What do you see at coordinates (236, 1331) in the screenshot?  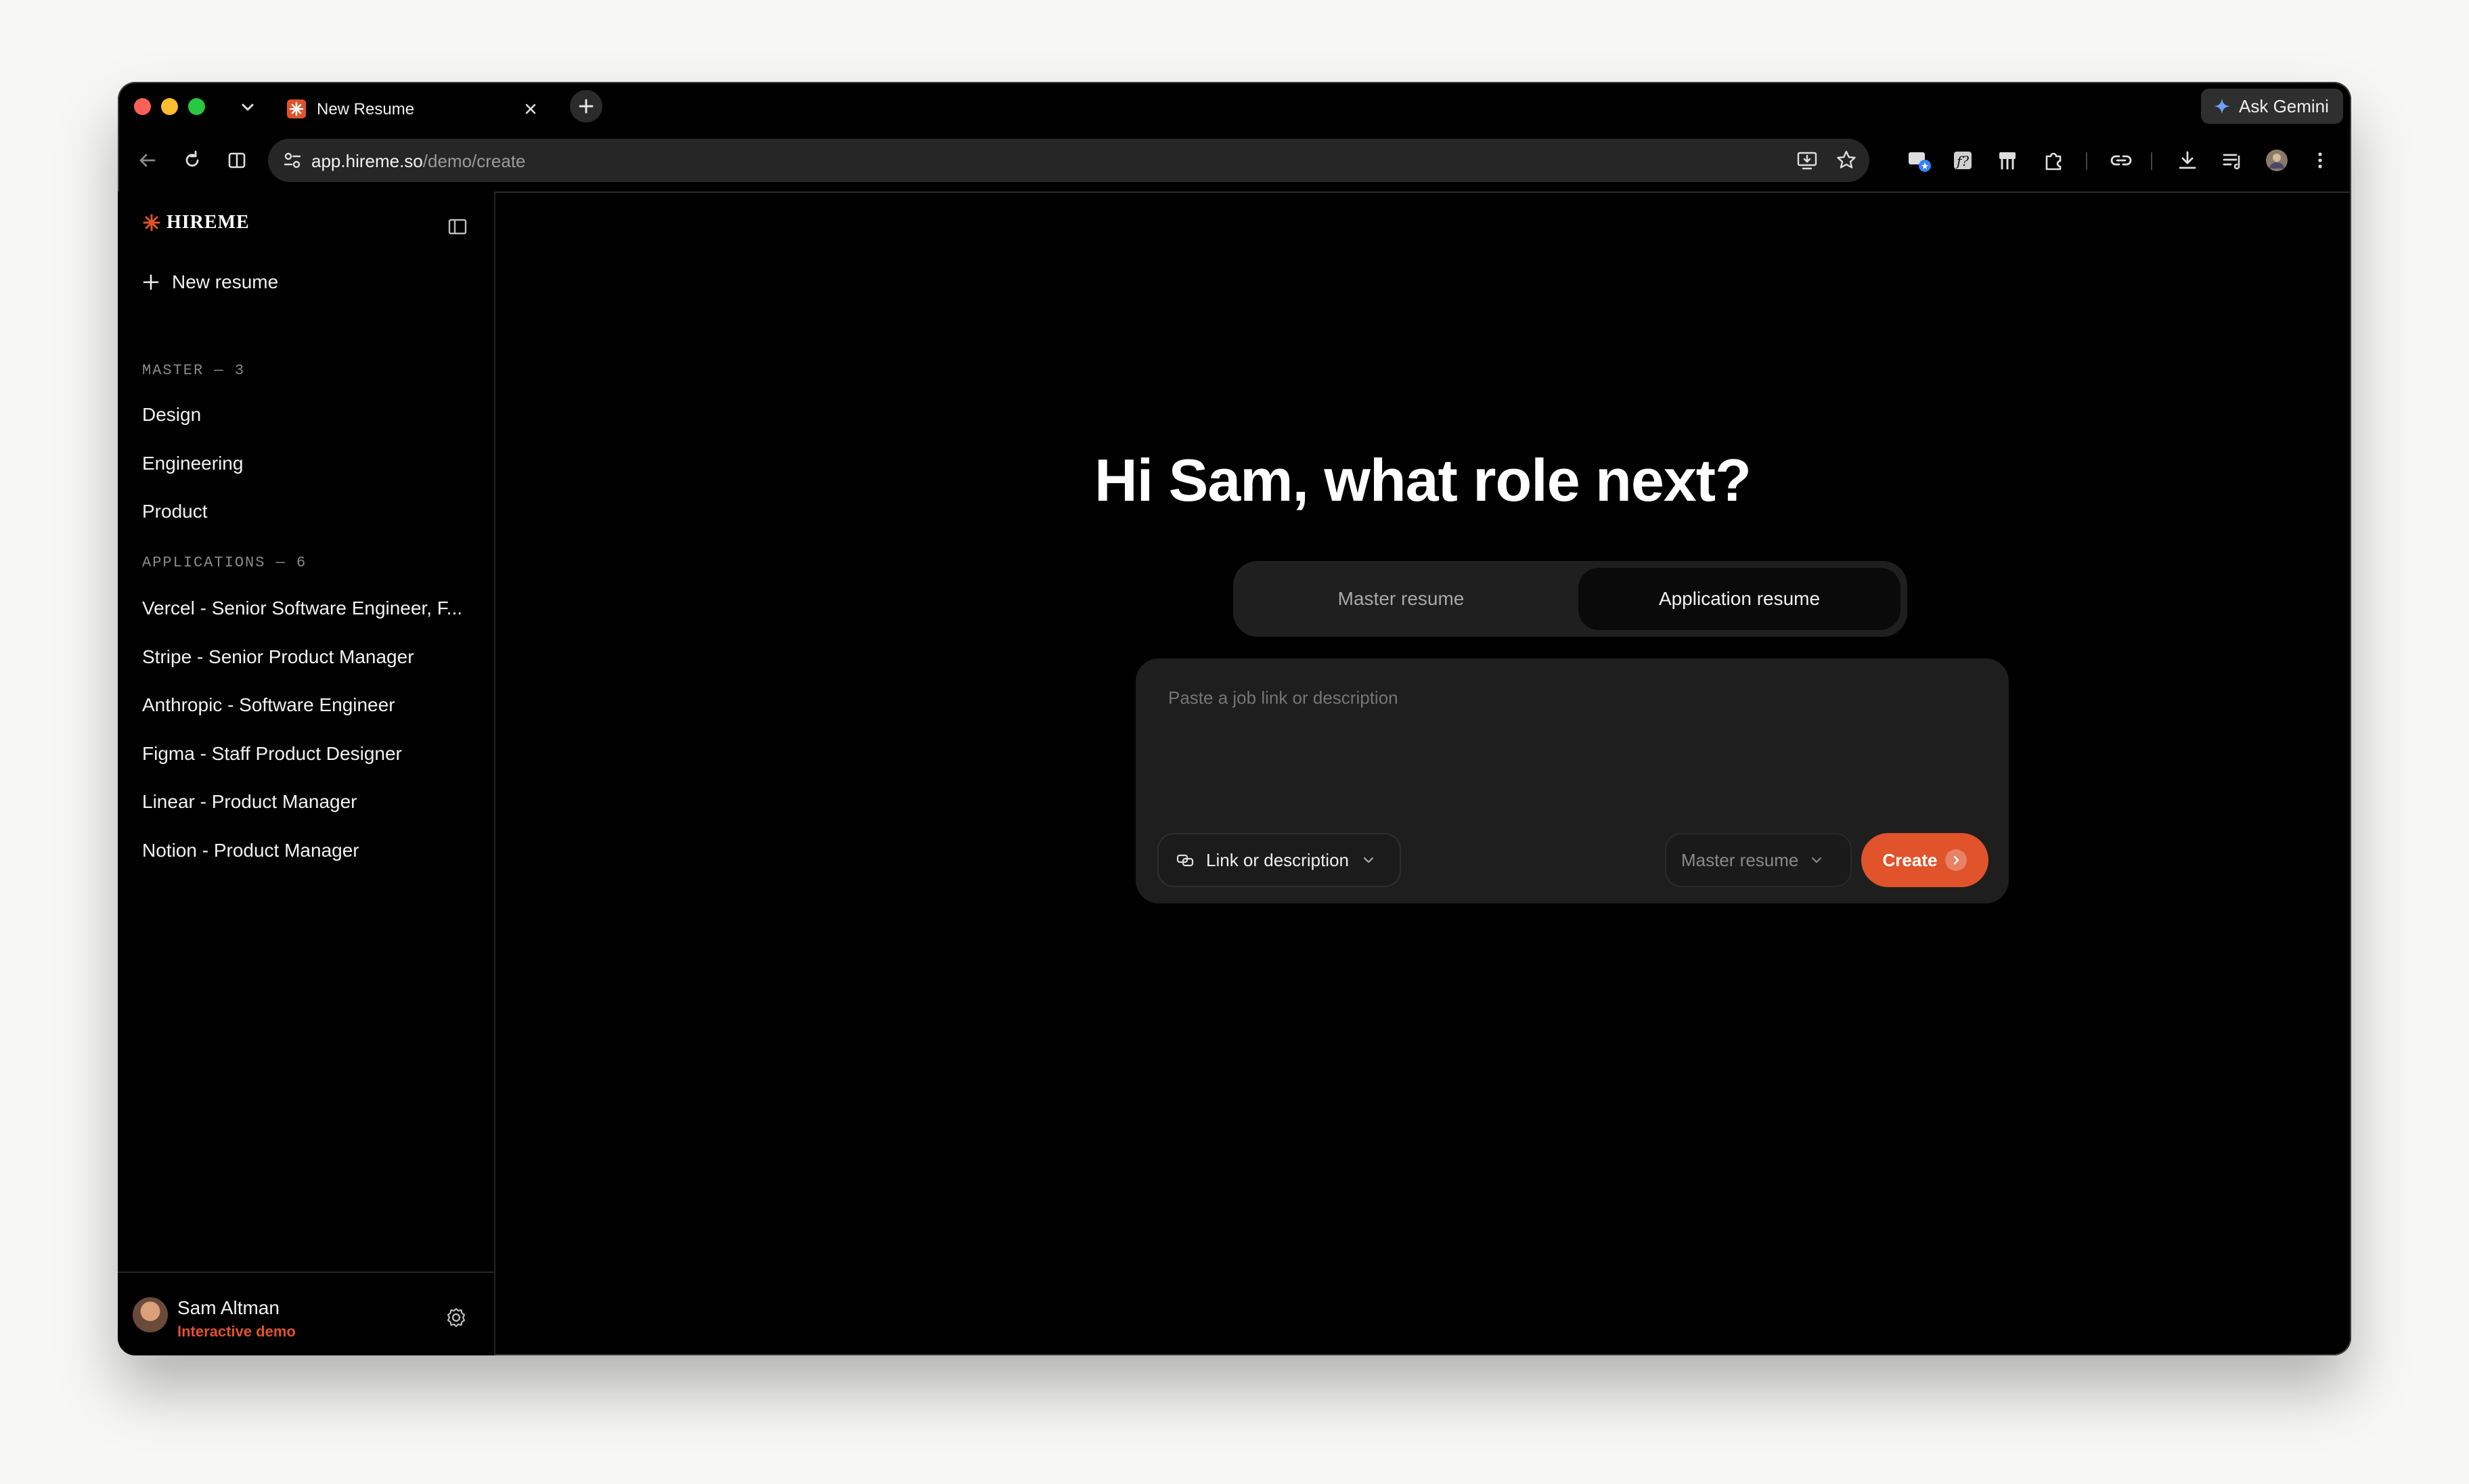 I see `user-subtitle: Interactive demo` at bounding box center [236, 1331].